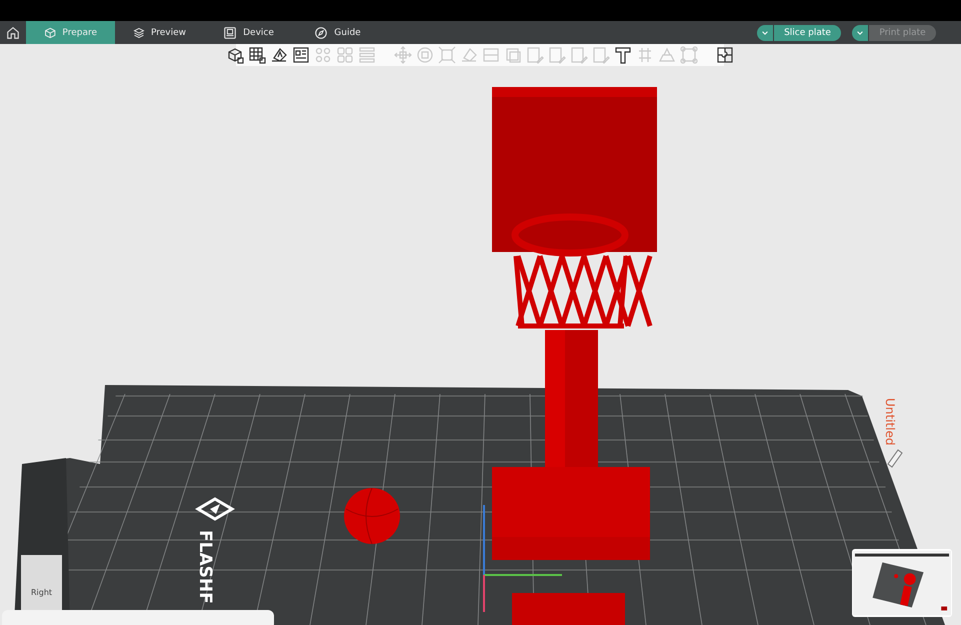 Image resolution: width=961 pixels, height=625 pixels. Describe the element at coordinates (50, 33) in the screenshot. I see `cube-icon` at that location.